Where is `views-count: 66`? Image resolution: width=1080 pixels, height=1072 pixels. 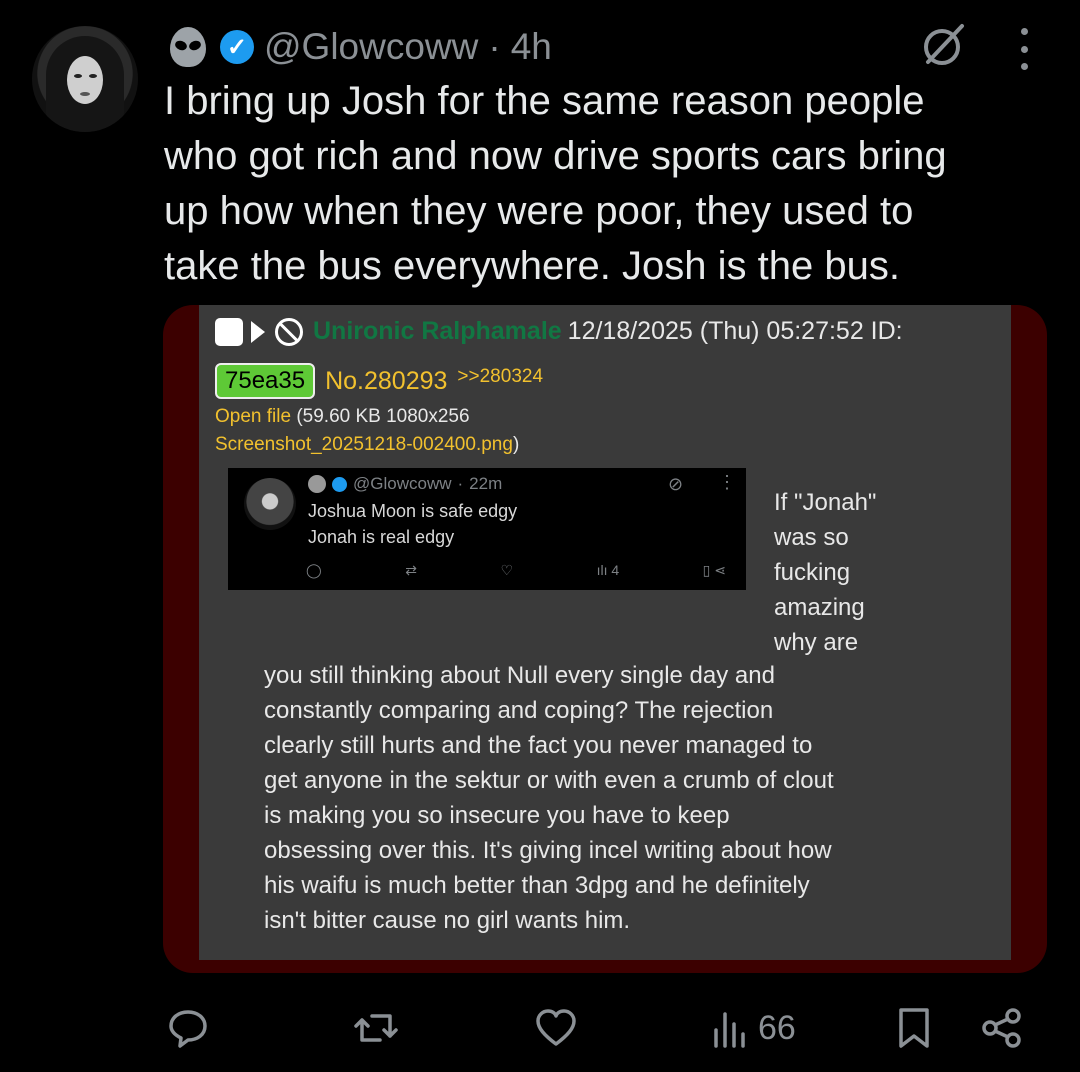 views-count: 66 is located at coordinates (777, 1027).